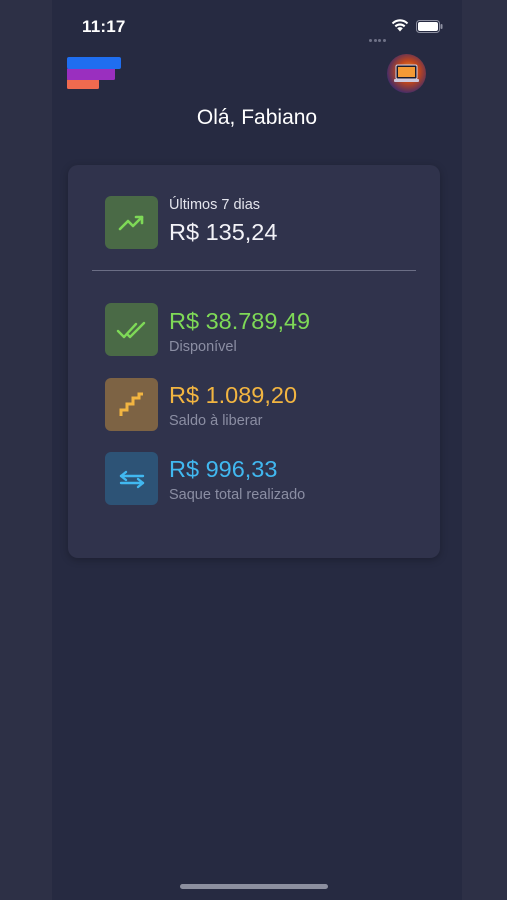 The width and height of the screenshot is (507, 900). I want to click on user-avatar, so click(406, 73).